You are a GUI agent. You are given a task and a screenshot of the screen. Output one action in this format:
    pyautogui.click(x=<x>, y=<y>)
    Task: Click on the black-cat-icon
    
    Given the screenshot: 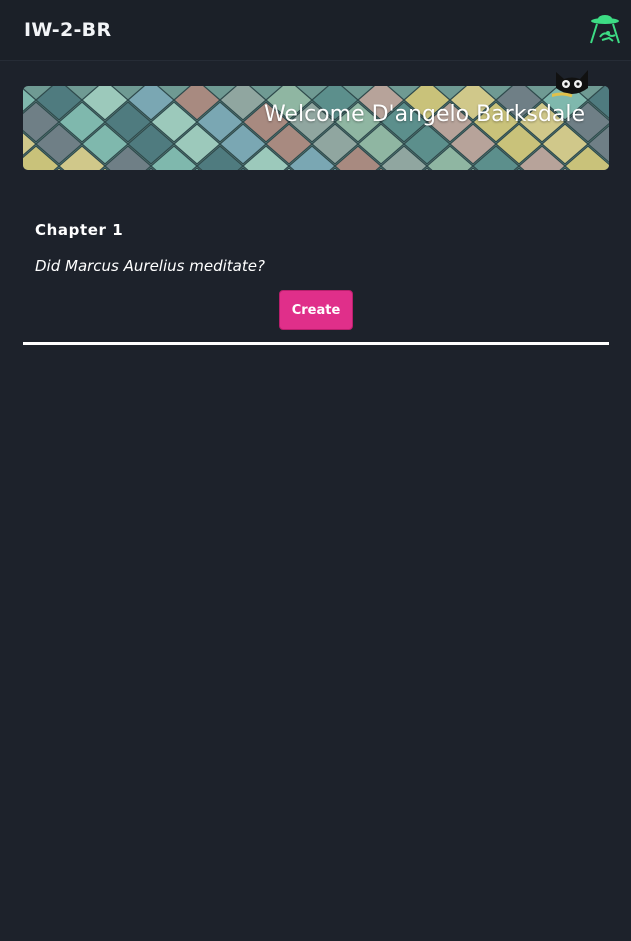 What is the action you would take?
    pyautogui.click(x=572, y=83)
    